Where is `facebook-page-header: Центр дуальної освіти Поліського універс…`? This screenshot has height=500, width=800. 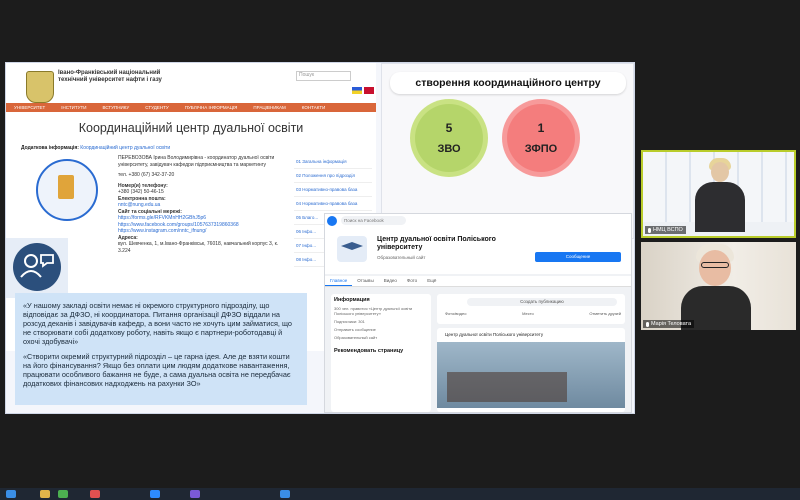
facebook-page-header: Центр дуальної освіти Поліського універс… is located at coordinates (478, 251).